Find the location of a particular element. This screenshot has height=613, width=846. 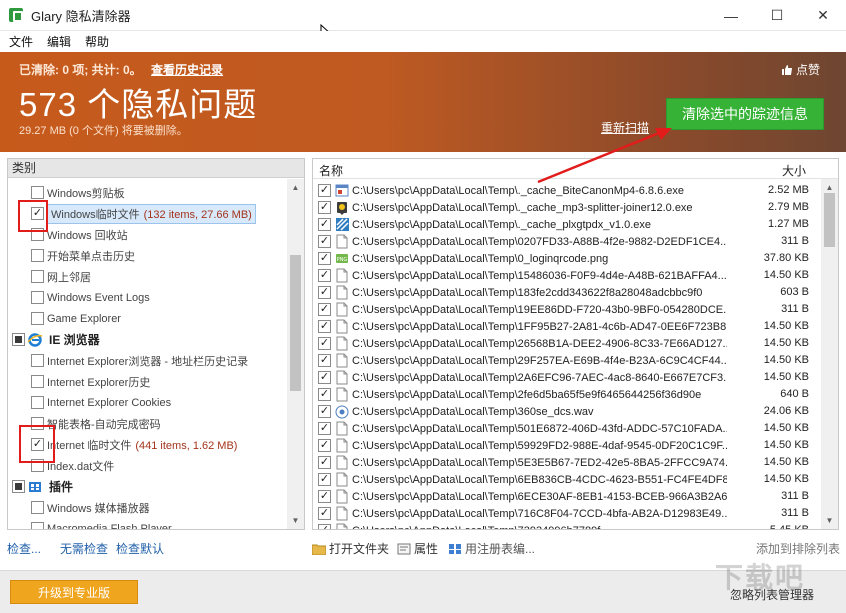

category-item: Game Explorer is located at coordinates (148, 318).